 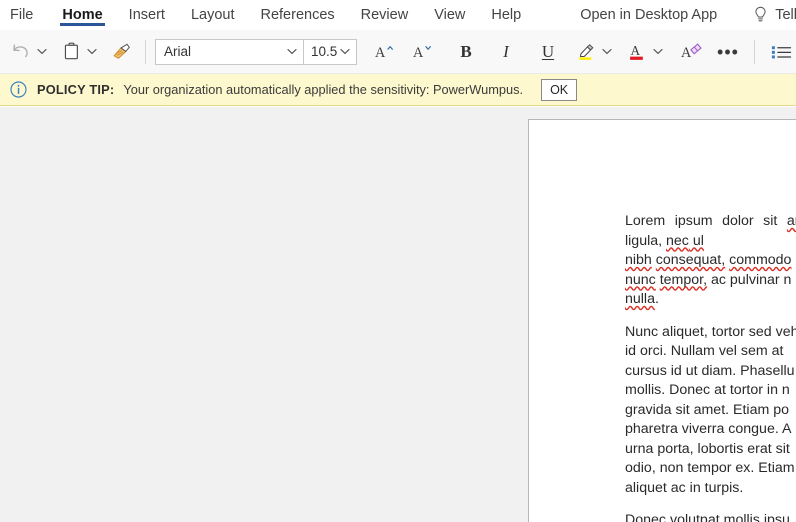 I want to click on grow-font-icon: A, so click(x=384, y=53).